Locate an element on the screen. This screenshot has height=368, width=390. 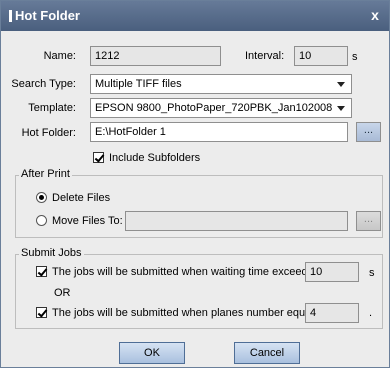
move-files-path-field is located at coordinates (236, 221).